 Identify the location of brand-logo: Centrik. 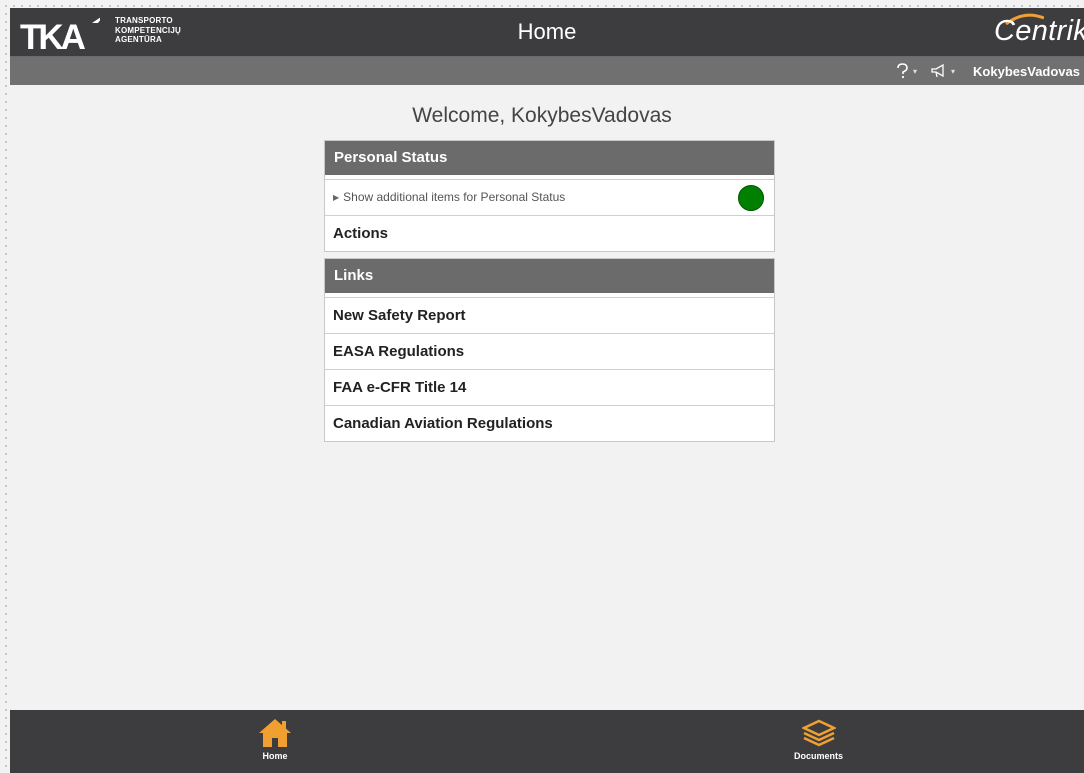
(1039, 31).